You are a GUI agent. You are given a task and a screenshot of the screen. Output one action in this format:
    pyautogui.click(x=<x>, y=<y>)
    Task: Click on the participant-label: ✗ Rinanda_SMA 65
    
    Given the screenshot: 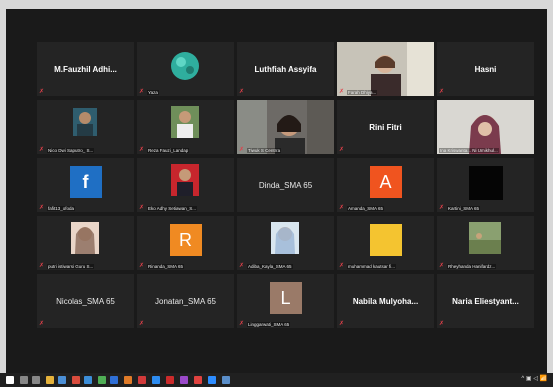 What is the action you would take?
    pyautogui.click(x=162, y=266)
    